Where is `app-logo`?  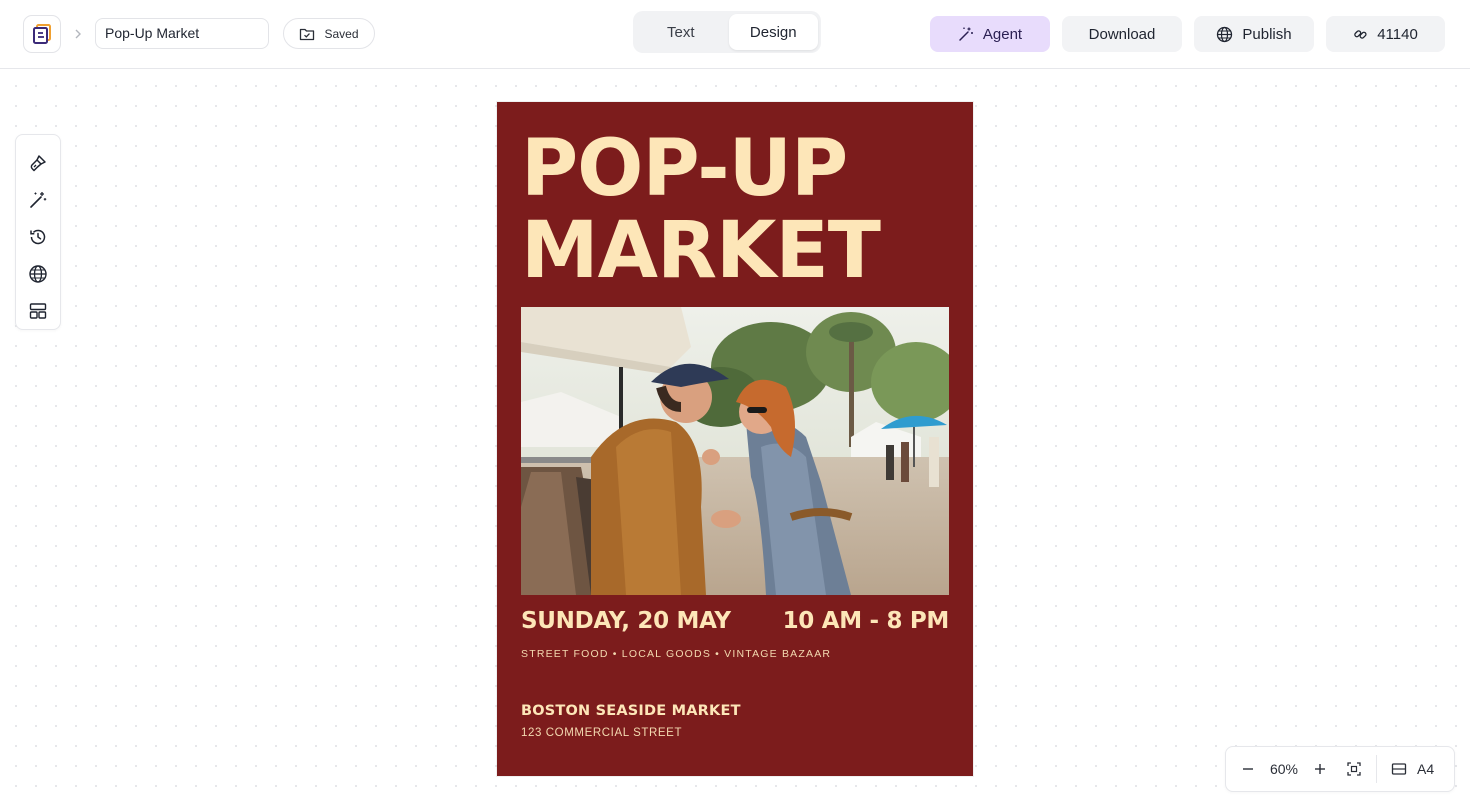 app-logo is located at coordinates (42, 34).